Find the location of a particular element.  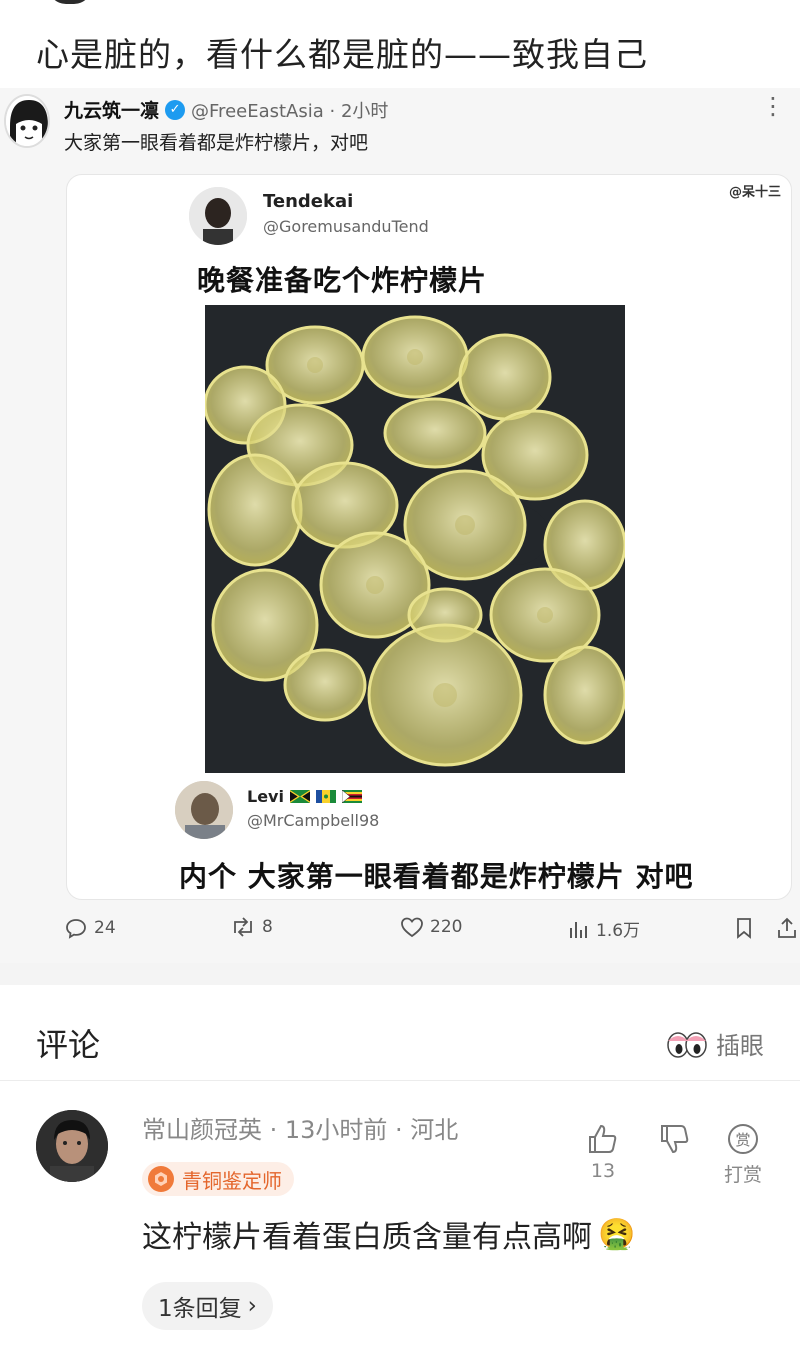

divider-line is located at coordinates (400, 1080).